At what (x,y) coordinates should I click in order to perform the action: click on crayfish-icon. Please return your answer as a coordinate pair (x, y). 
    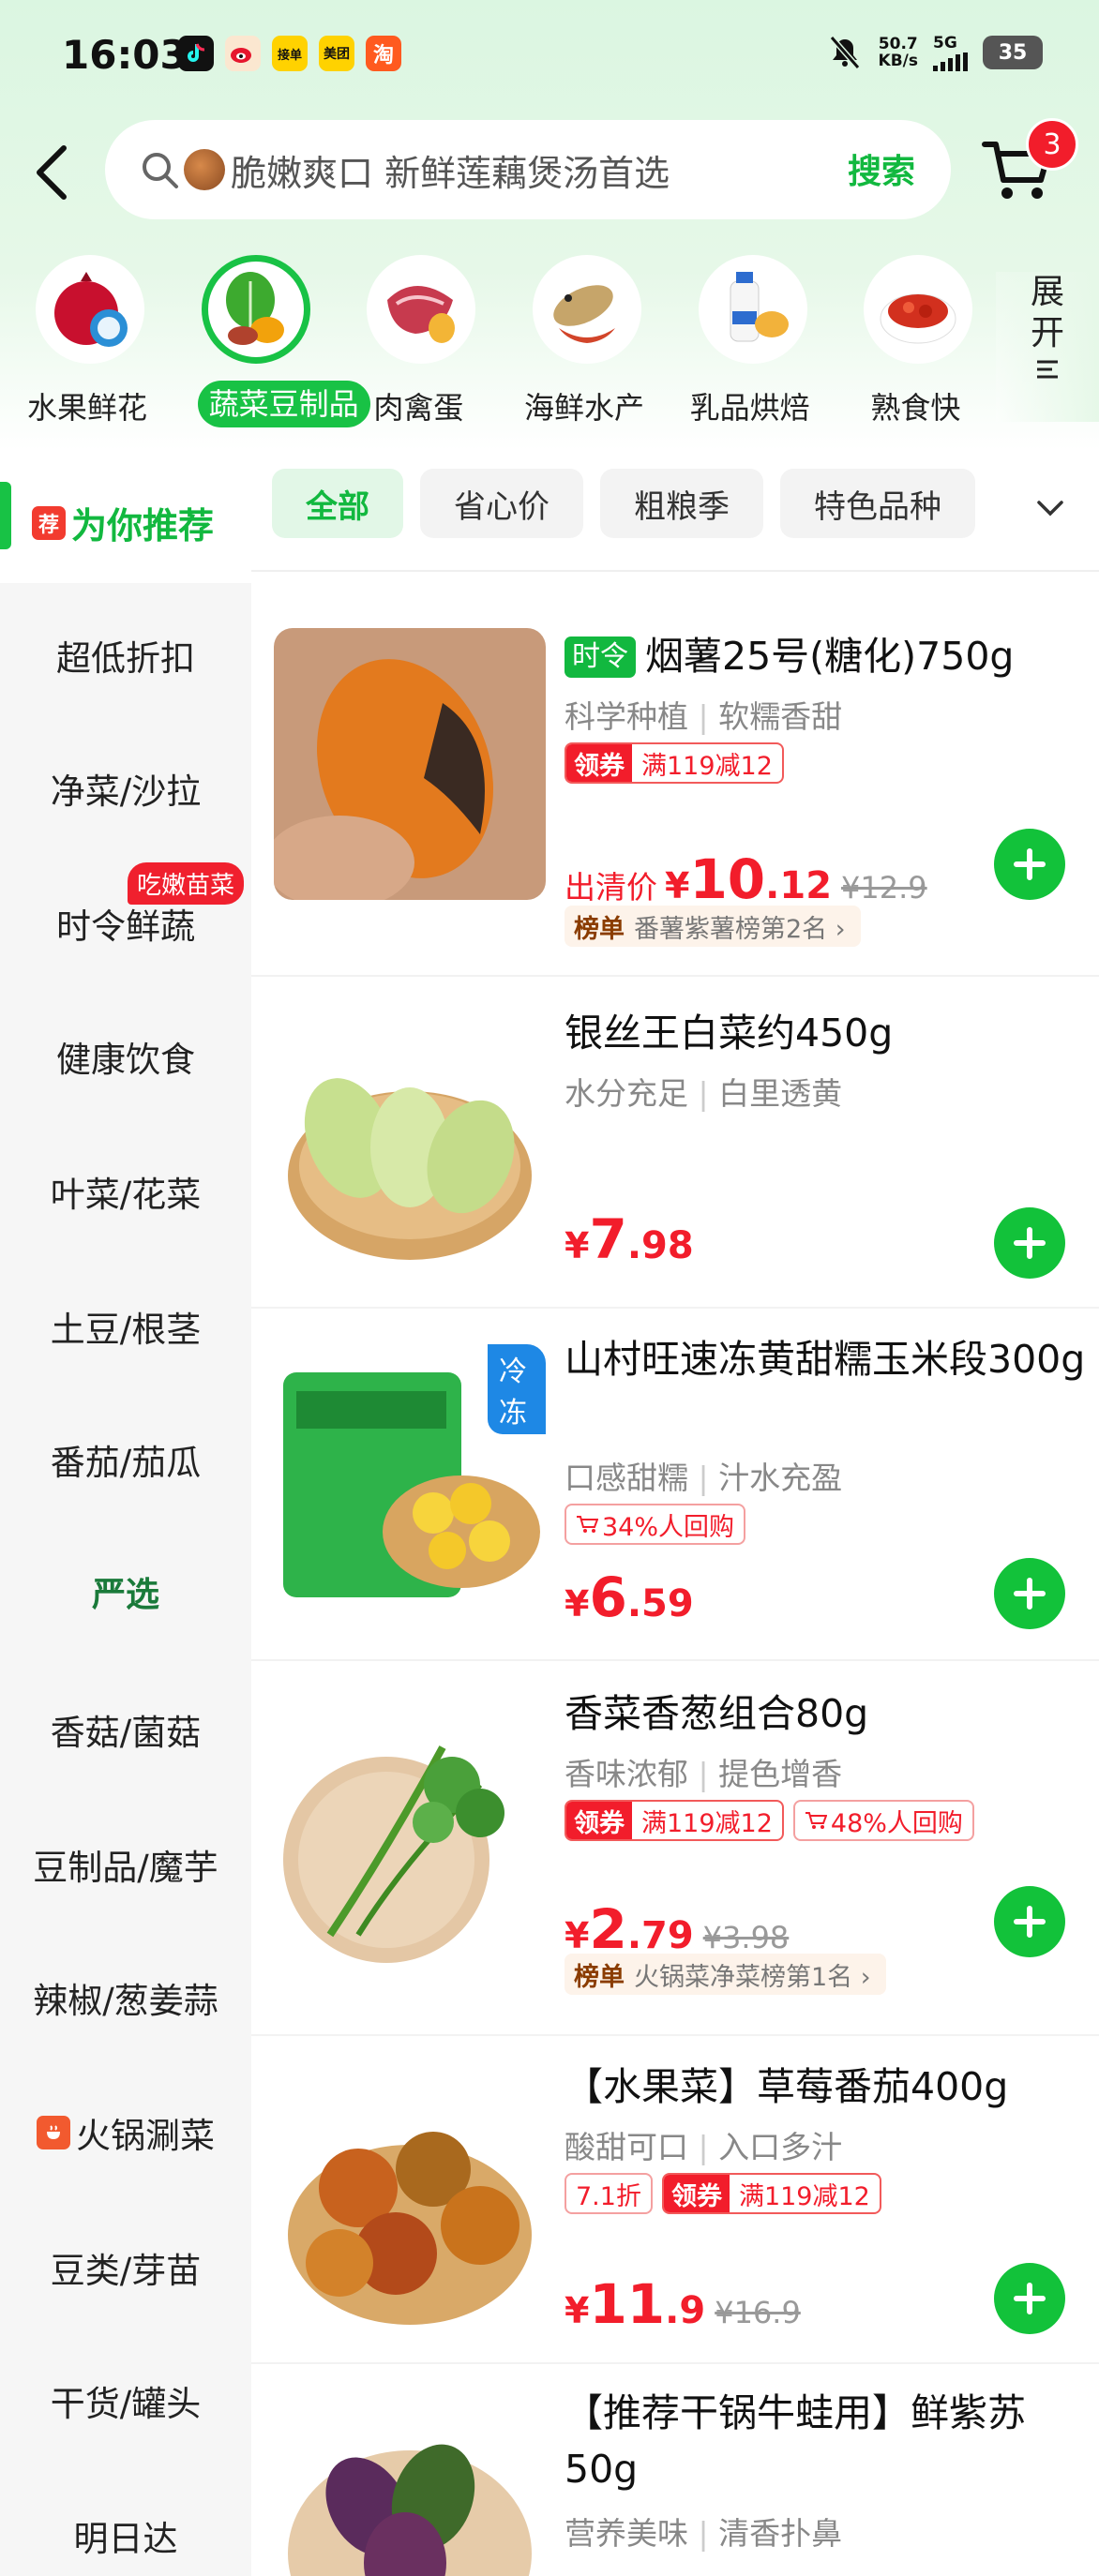
    Looking at the image, I should click on (918, 310).